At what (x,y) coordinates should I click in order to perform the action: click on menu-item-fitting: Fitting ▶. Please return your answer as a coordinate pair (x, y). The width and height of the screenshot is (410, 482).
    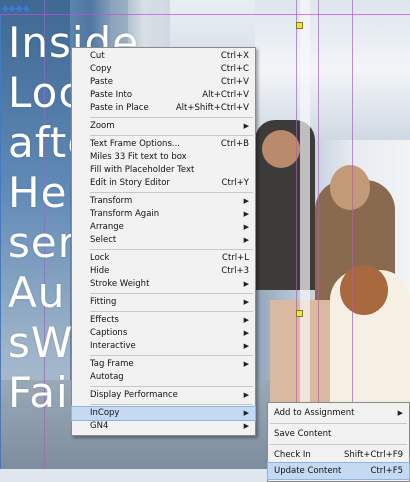
    Looking at the image, I should click on (163, 302).